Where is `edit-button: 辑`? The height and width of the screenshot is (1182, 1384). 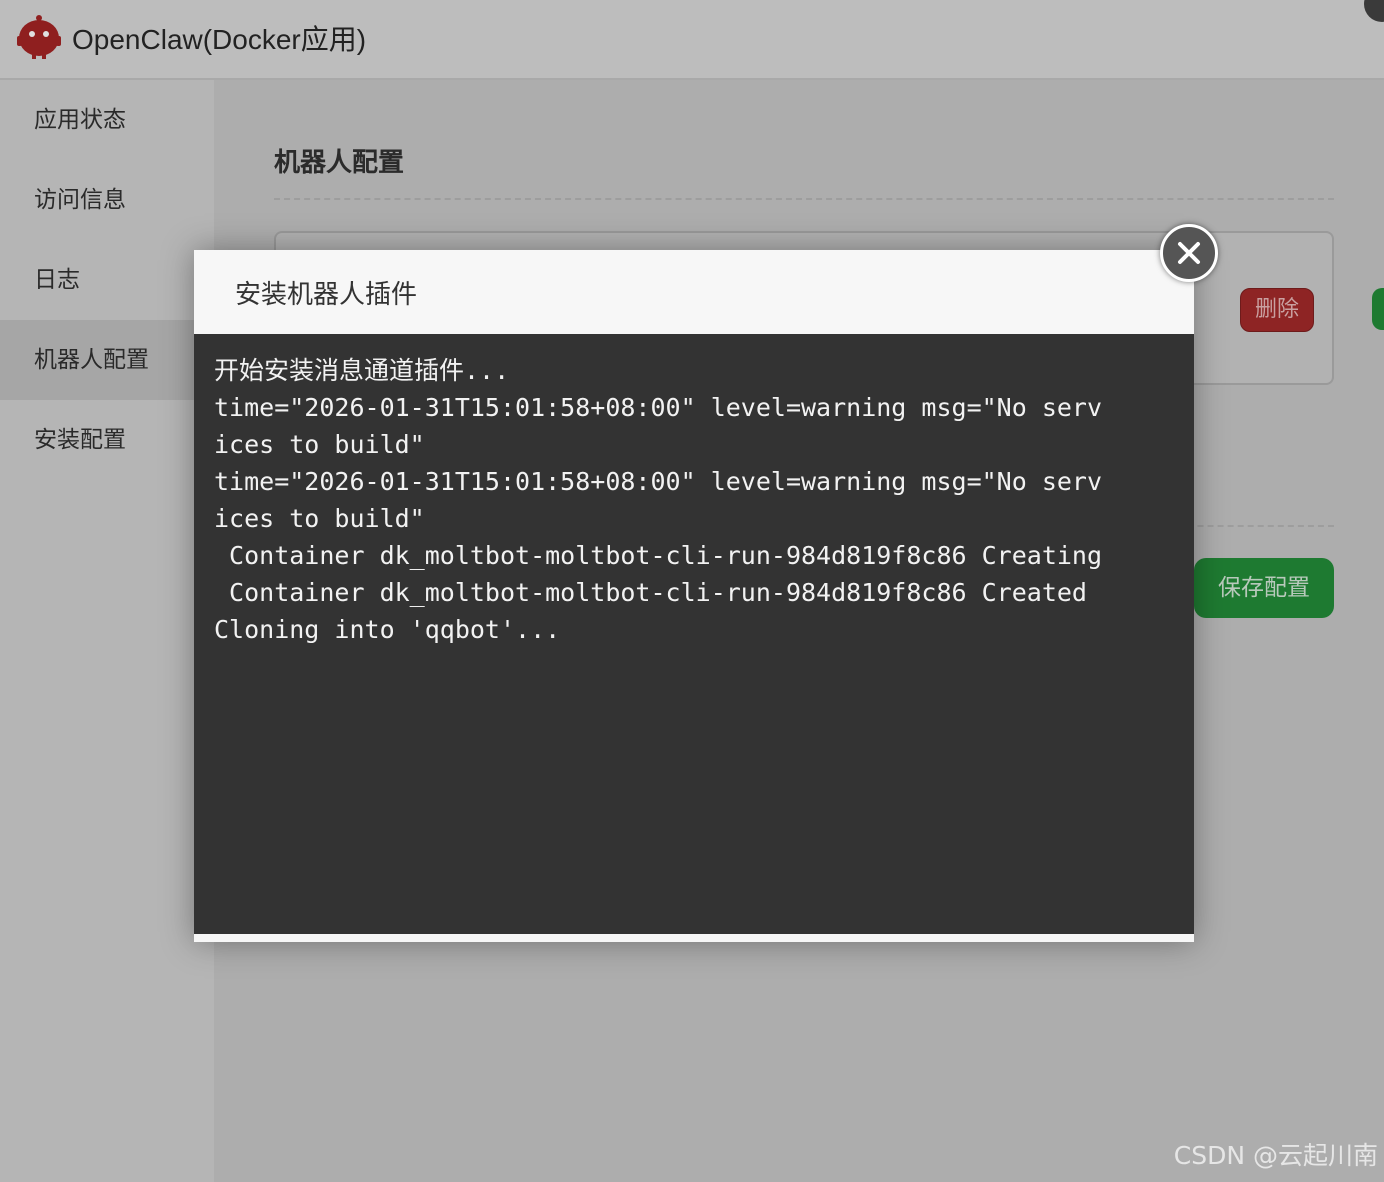 edit-button: 辑 is located at coordinates (1378, 309).